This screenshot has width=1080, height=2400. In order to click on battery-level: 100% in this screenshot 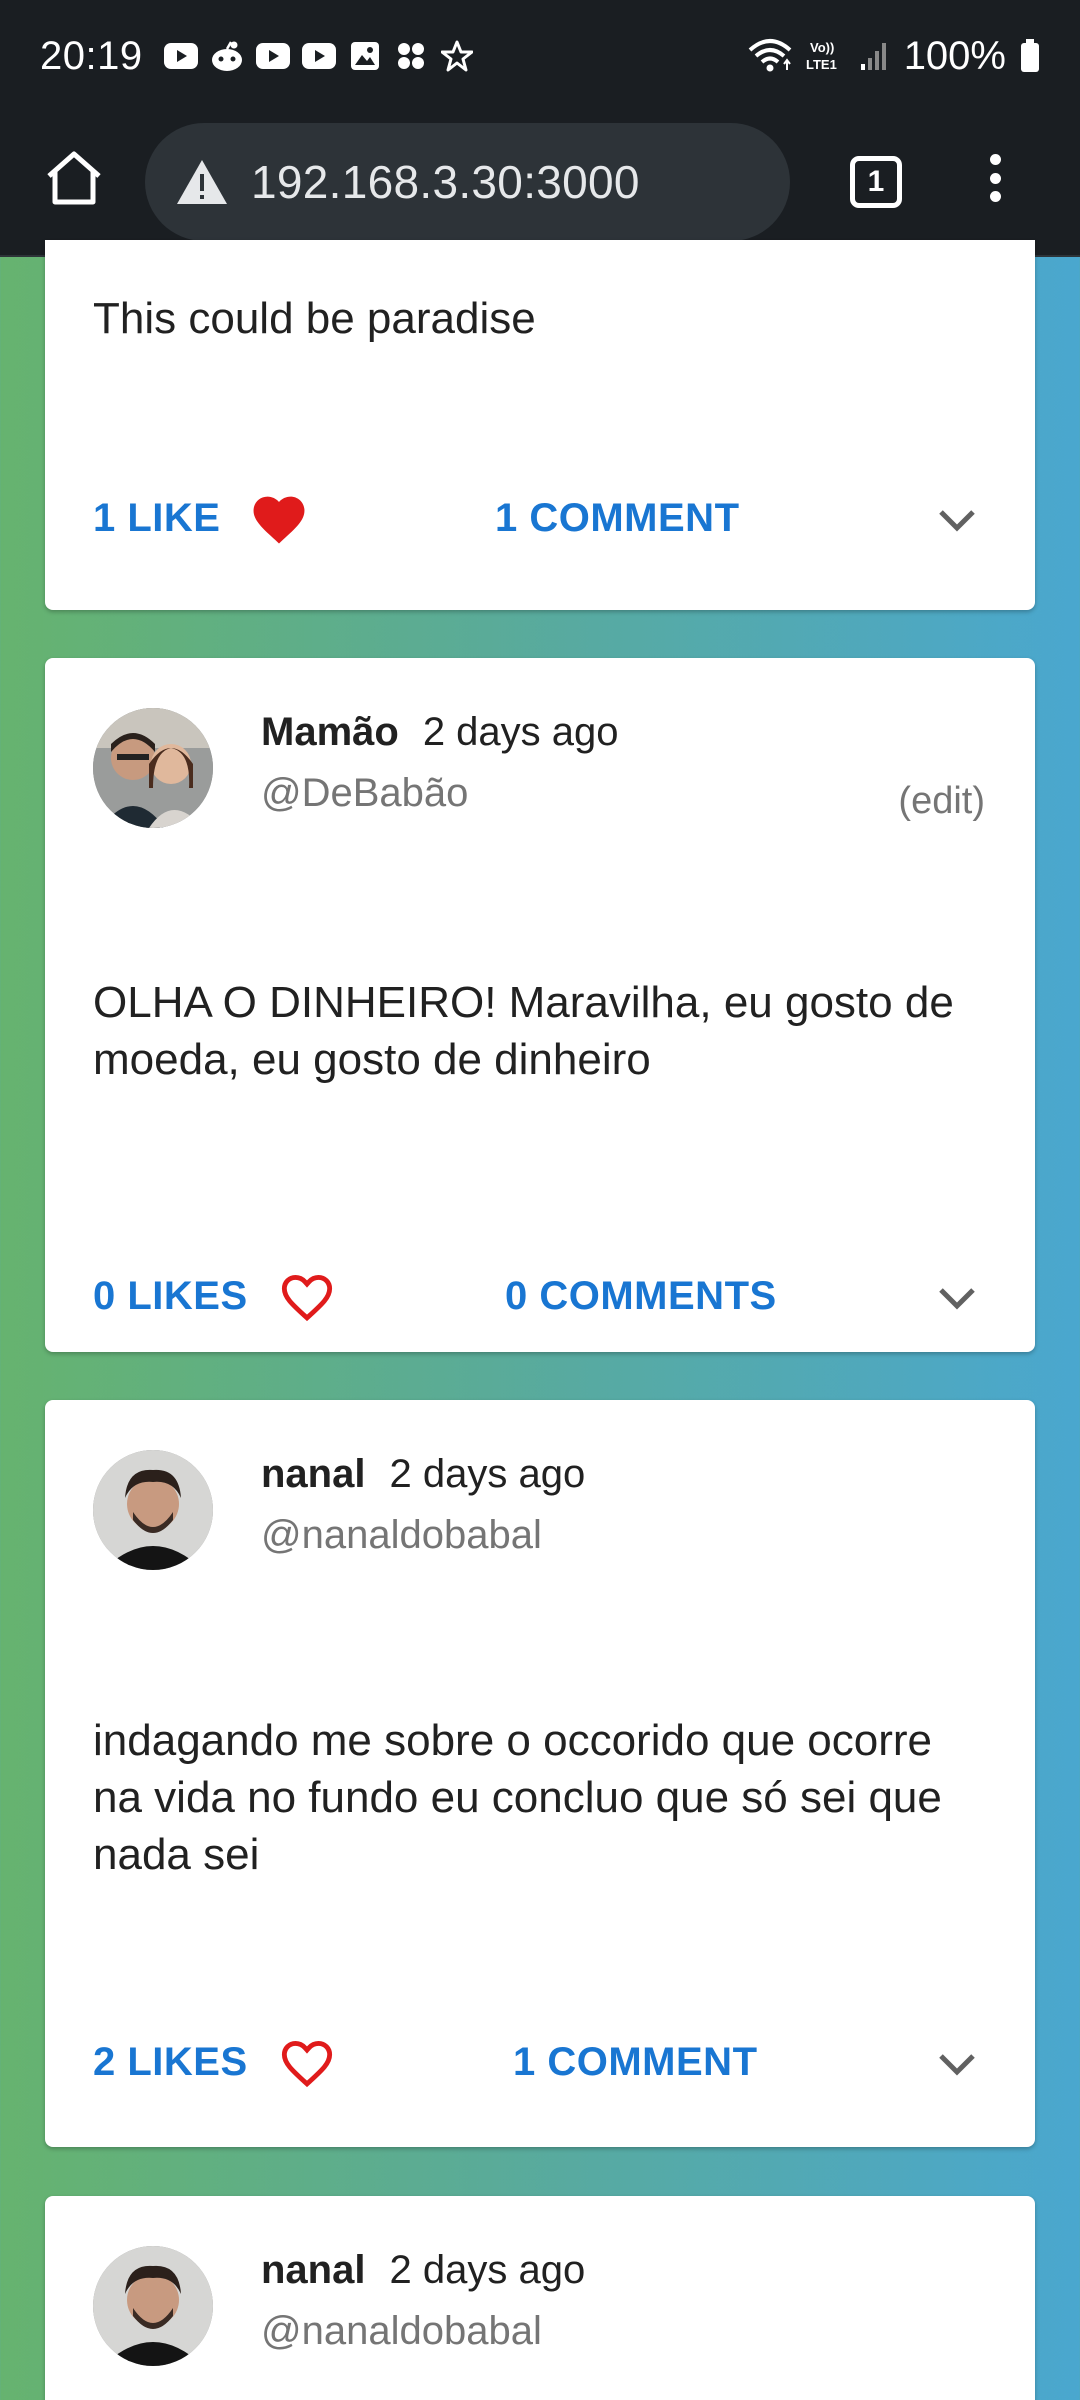, I will do `click(954, 55)`.